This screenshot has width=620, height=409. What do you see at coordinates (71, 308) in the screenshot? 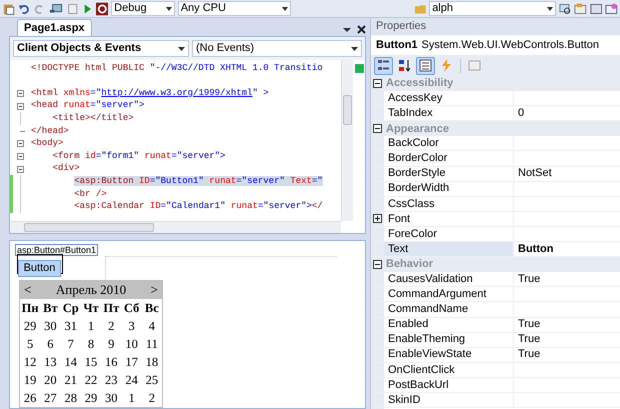
I see `weekday-header: Ср` at bounding box center [71, 308].